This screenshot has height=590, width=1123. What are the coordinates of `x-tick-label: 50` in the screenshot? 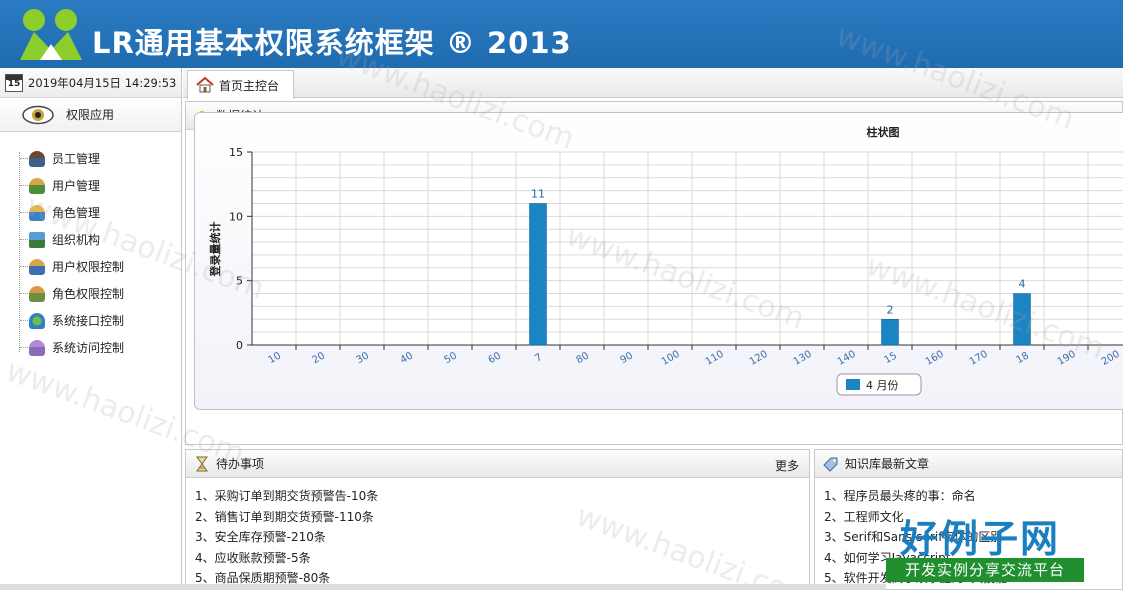 It's located at (450, 358).